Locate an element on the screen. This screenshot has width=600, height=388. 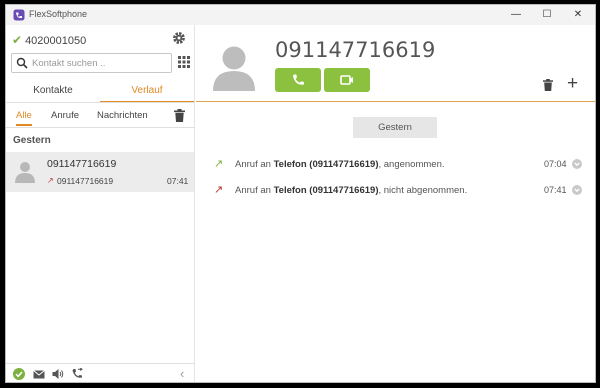
mail-icon is located at coordinates (39, 374).